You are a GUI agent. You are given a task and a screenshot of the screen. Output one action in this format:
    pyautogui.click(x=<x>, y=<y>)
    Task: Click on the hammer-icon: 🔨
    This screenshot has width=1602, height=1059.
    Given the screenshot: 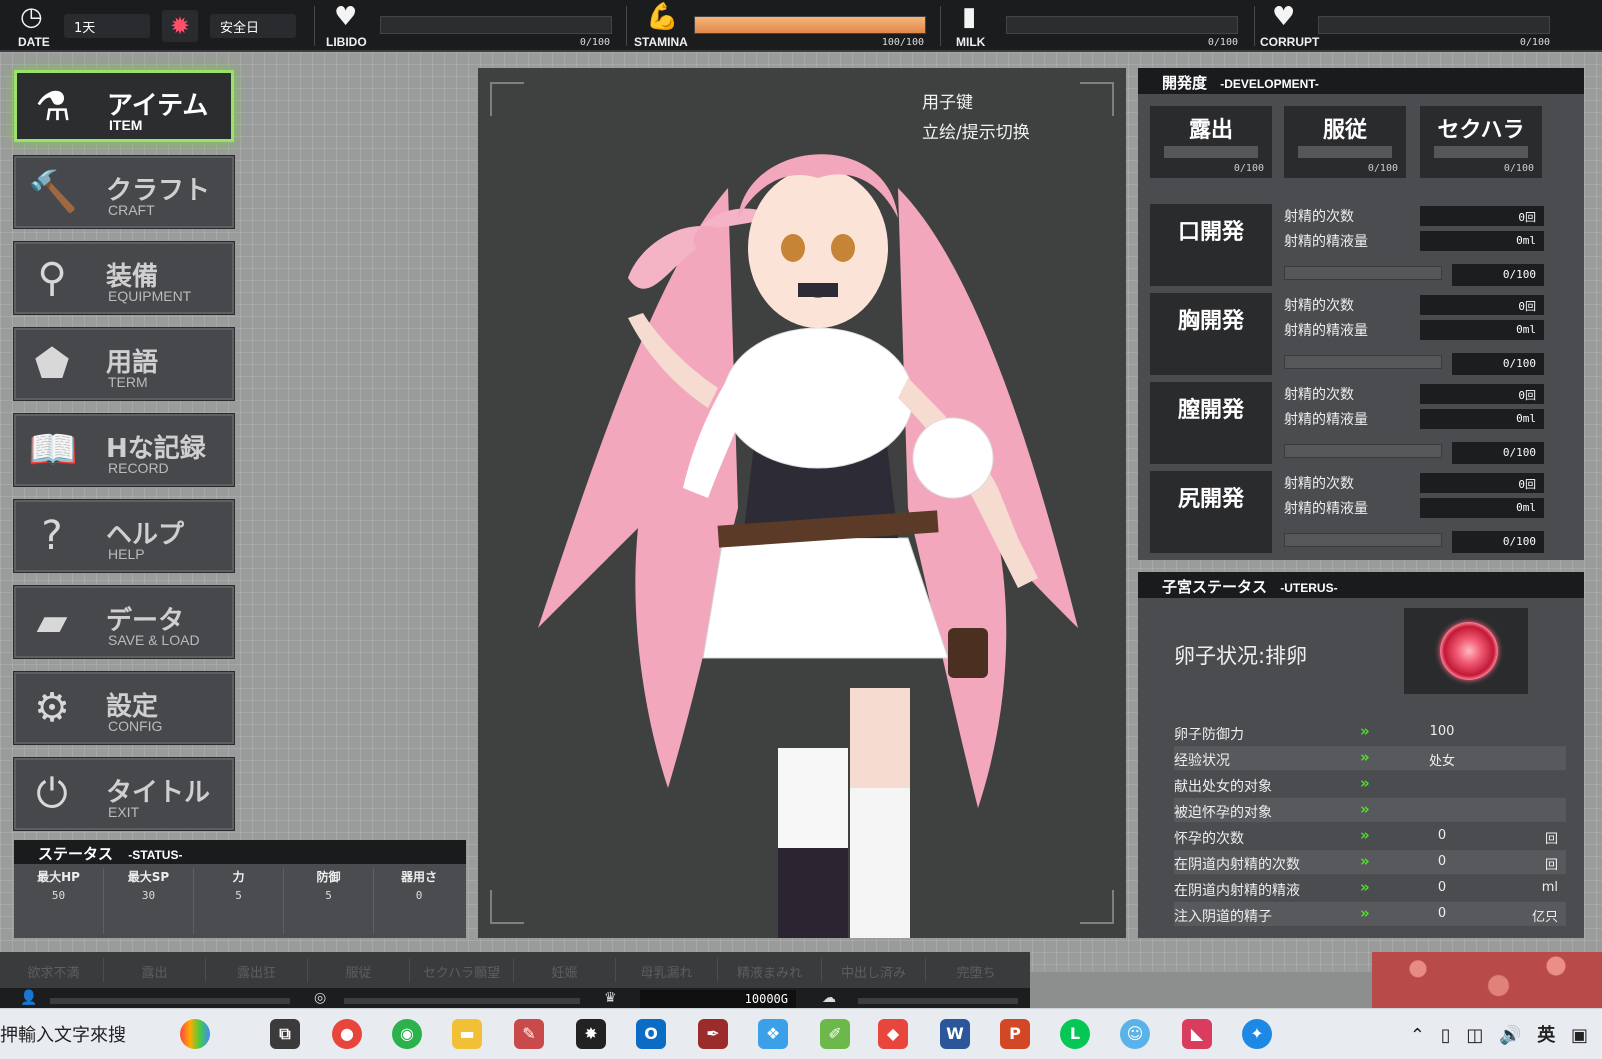 What is the action you would take?
    pyautogui.click(x=53, y=192)
    